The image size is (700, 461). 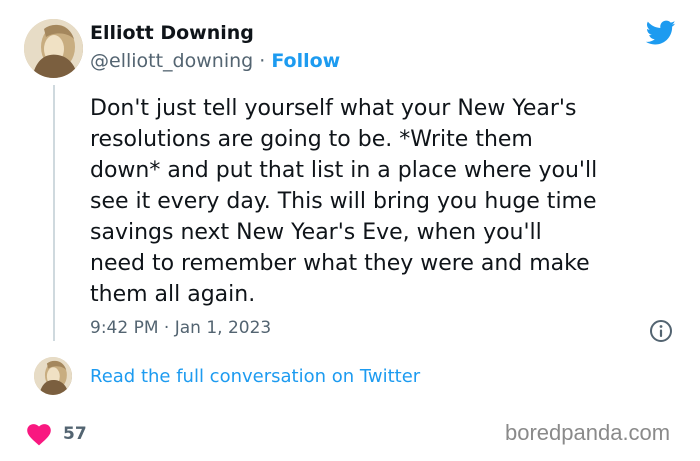 I want to click on twitter-bird-icon, so click(x=661, y=33).